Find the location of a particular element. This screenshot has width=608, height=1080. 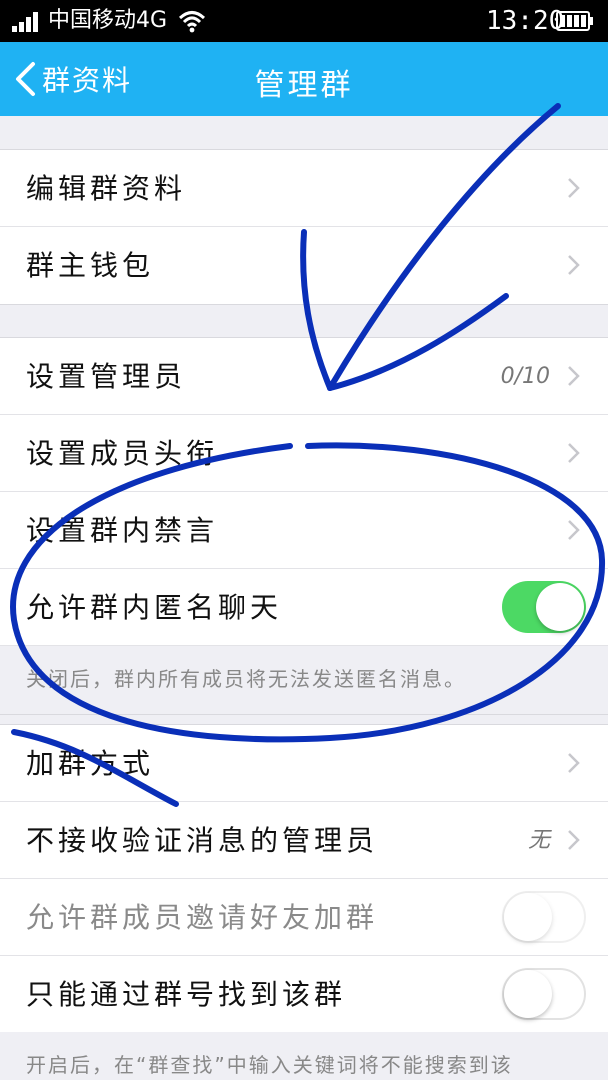

row-find-by-number: 只能通过群号找到该群 is located at coordinates (304, 994).